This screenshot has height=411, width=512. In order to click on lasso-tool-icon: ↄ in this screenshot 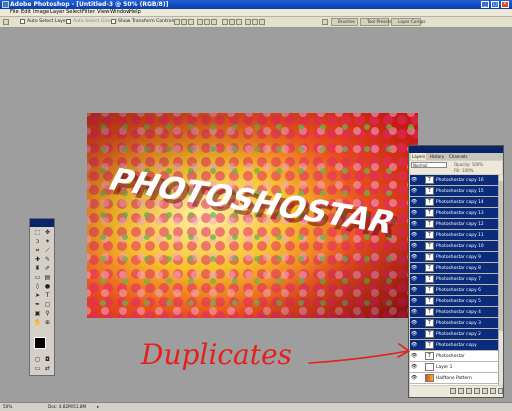, I will do `click(37, 242)`.